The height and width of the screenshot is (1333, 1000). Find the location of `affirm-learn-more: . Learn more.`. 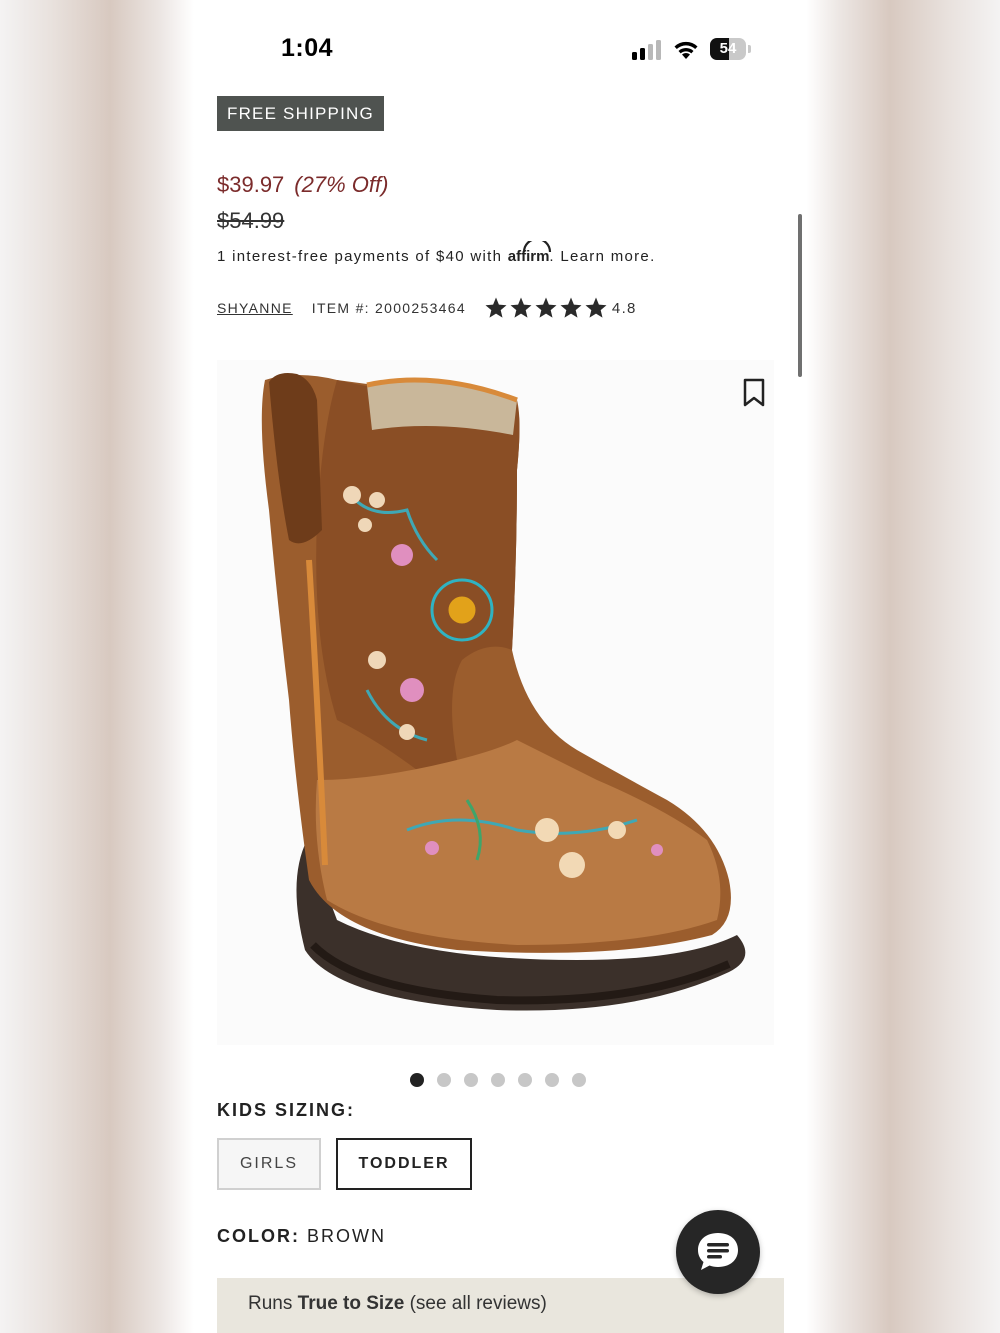

affirm-learn-more: . Learn more. is located at coordinates (602, 256).